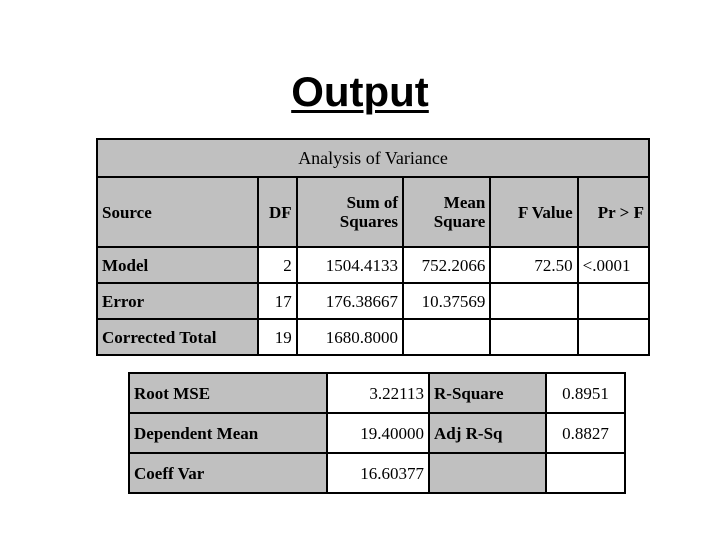 The height and width of the screenshot is (540, 720). What do you see at coordinates (487, 433) in the screenshot?
I see `cell-stat-label-right: Adj R-Sq` at bounding box center [487, 433].